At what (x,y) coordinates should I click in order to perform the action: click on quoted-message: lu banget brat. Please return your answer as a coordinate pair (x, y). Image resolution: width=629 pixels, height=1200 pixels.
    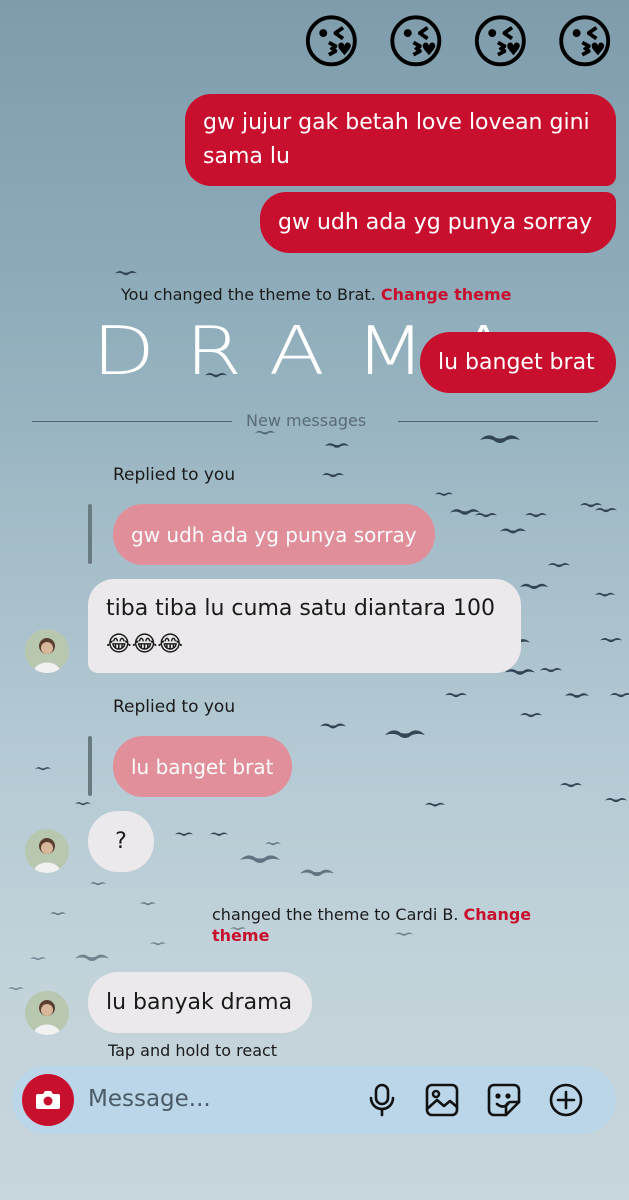
    Looking at the image, I should click on (202, 766).